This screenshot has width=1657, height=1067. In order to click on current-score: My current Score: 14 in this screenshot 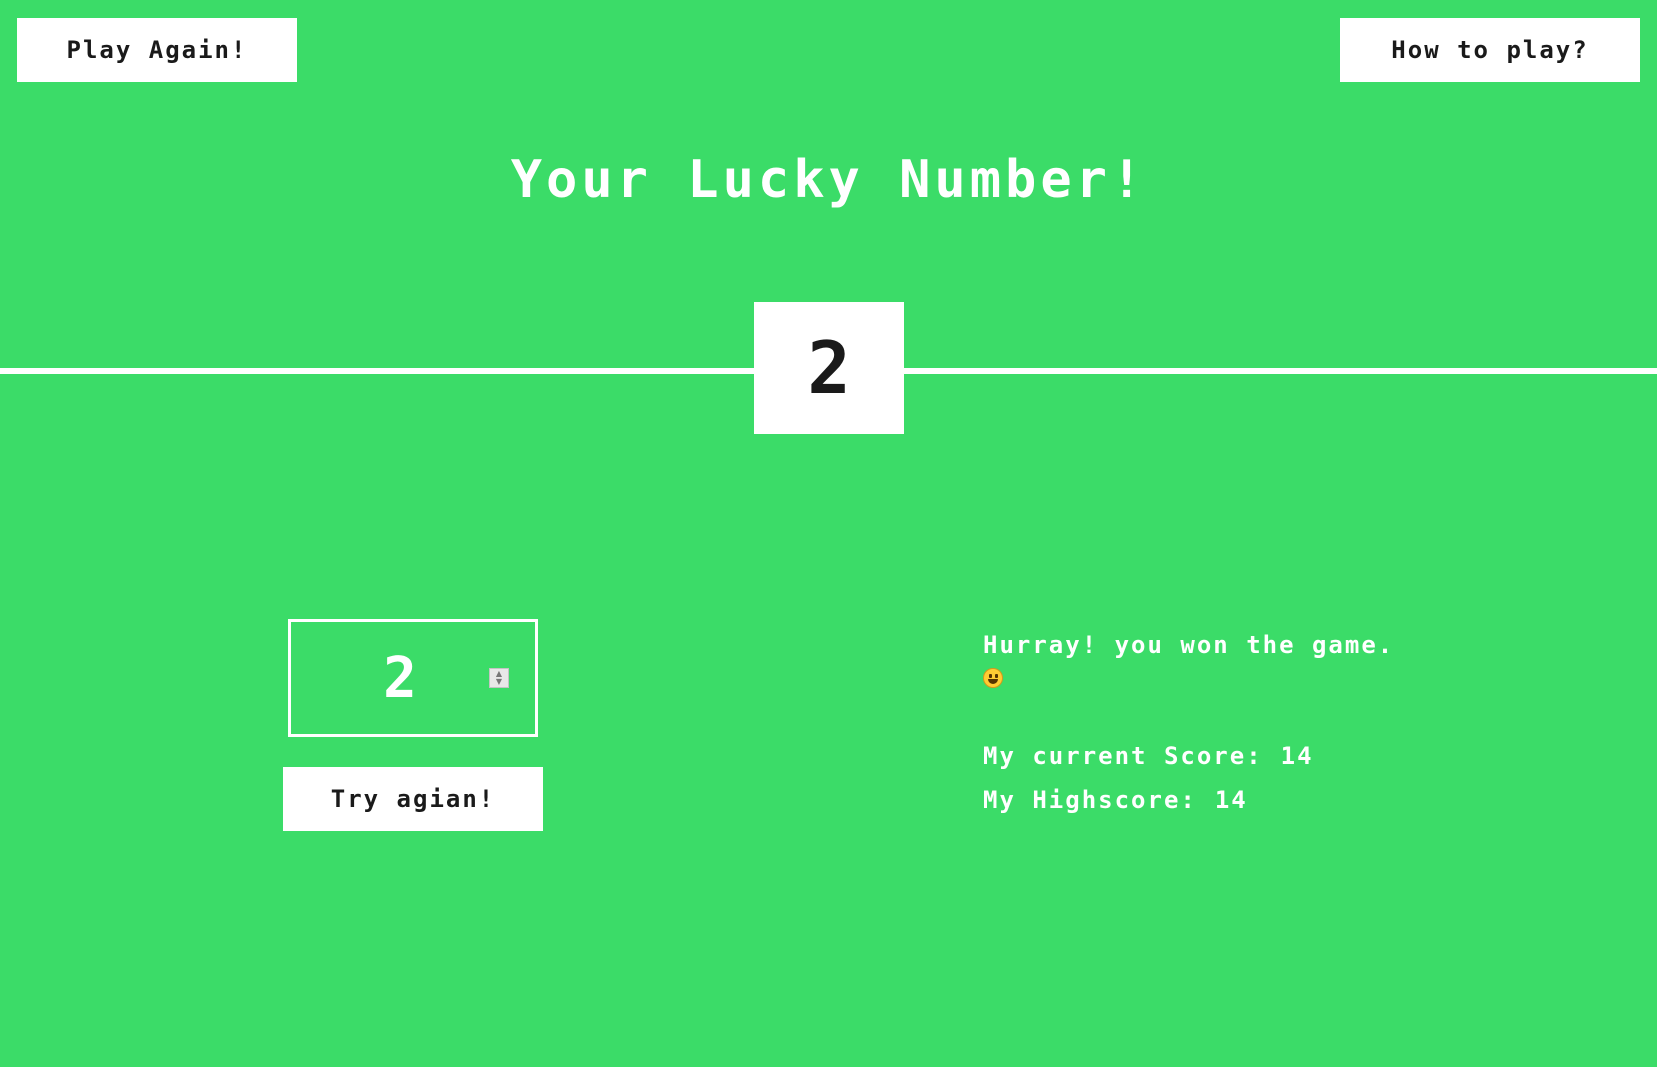, I will do `click(1148, 756)`.